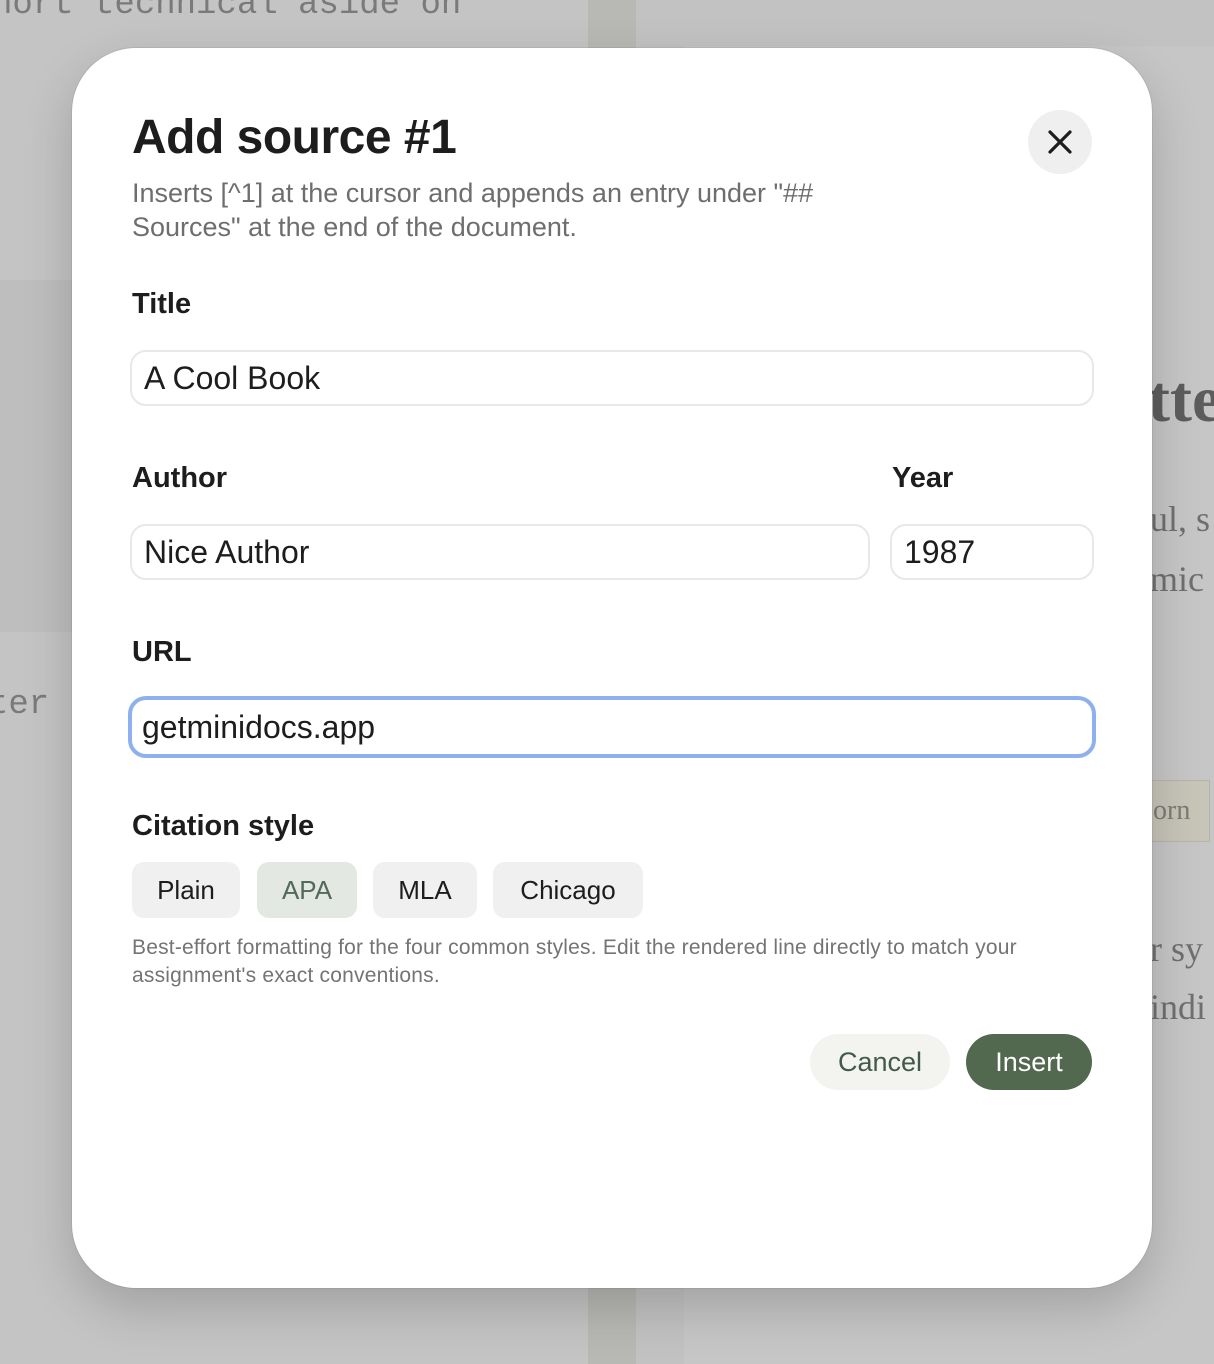 The width and height of the screenshot is (1214, 1364). What do you see at coordinates (612, 727) in the screenshot?
I see `url-input` at bounding box center [612, 727].